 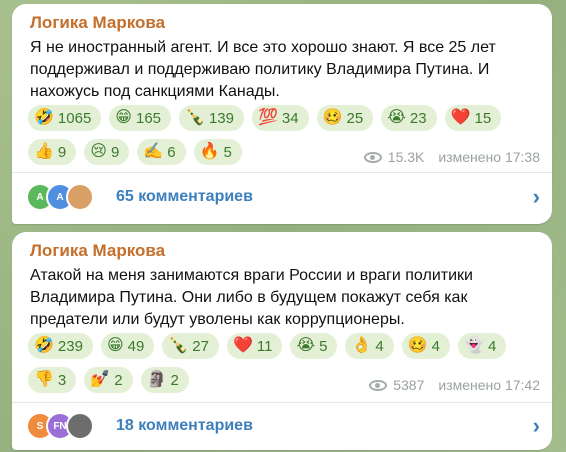 What do you see at coordinates (74, 118) in the screenshot?
I see `reaction-count: 1065` at bounding box center [74, 118].